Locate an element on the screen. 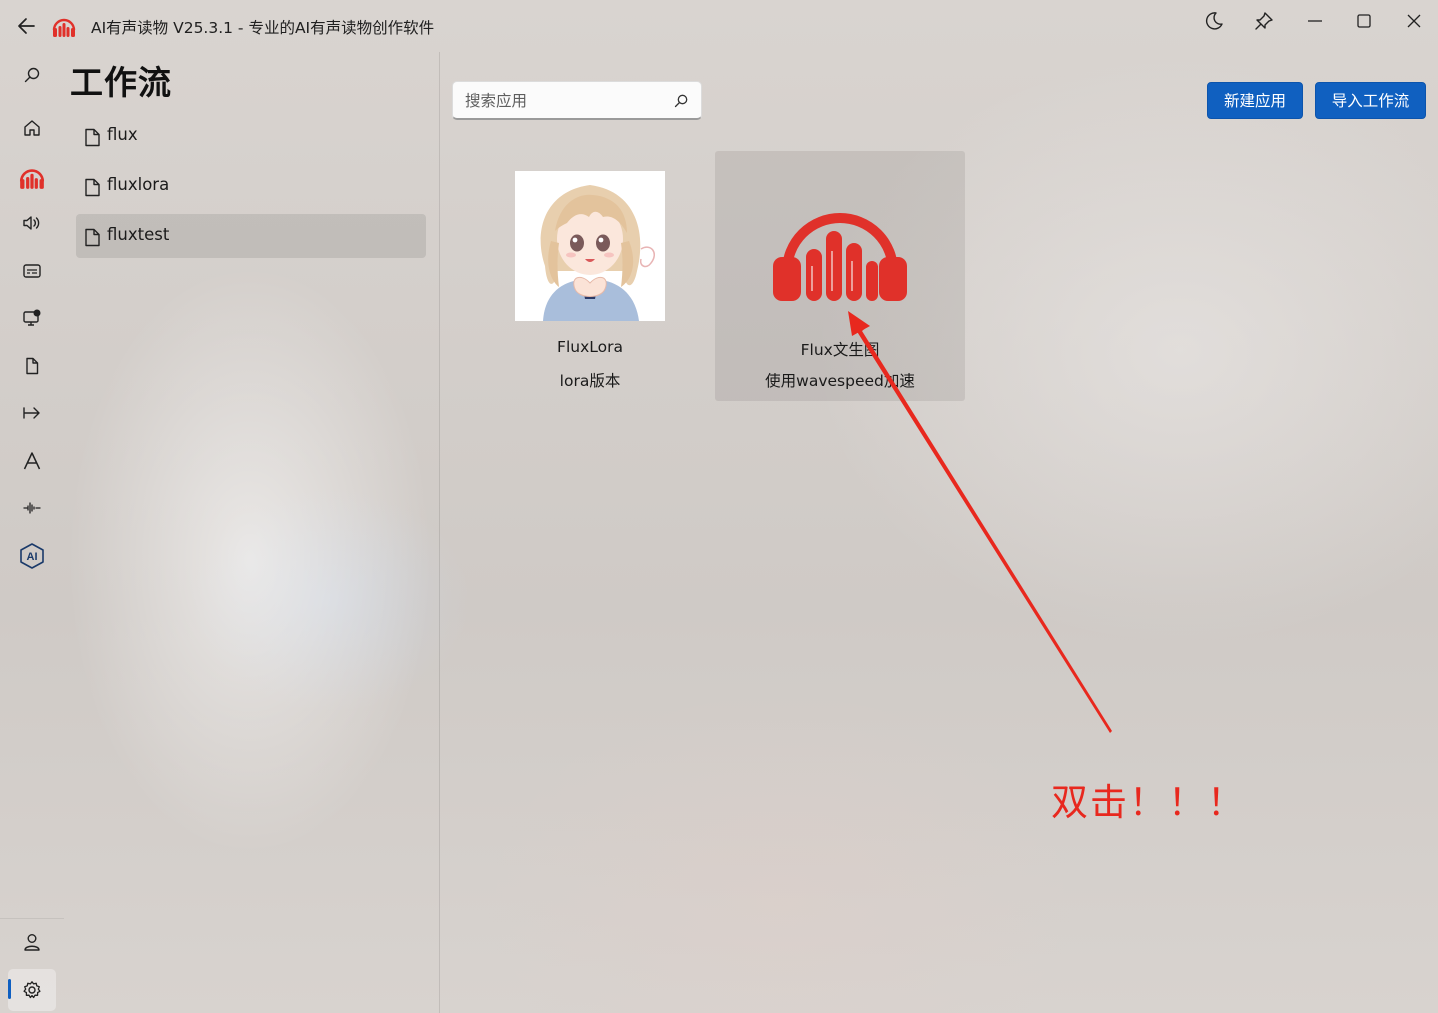 The width and height of the screenshot is (1438, 1013). speaker-icon is located at coordinates (31, 223).